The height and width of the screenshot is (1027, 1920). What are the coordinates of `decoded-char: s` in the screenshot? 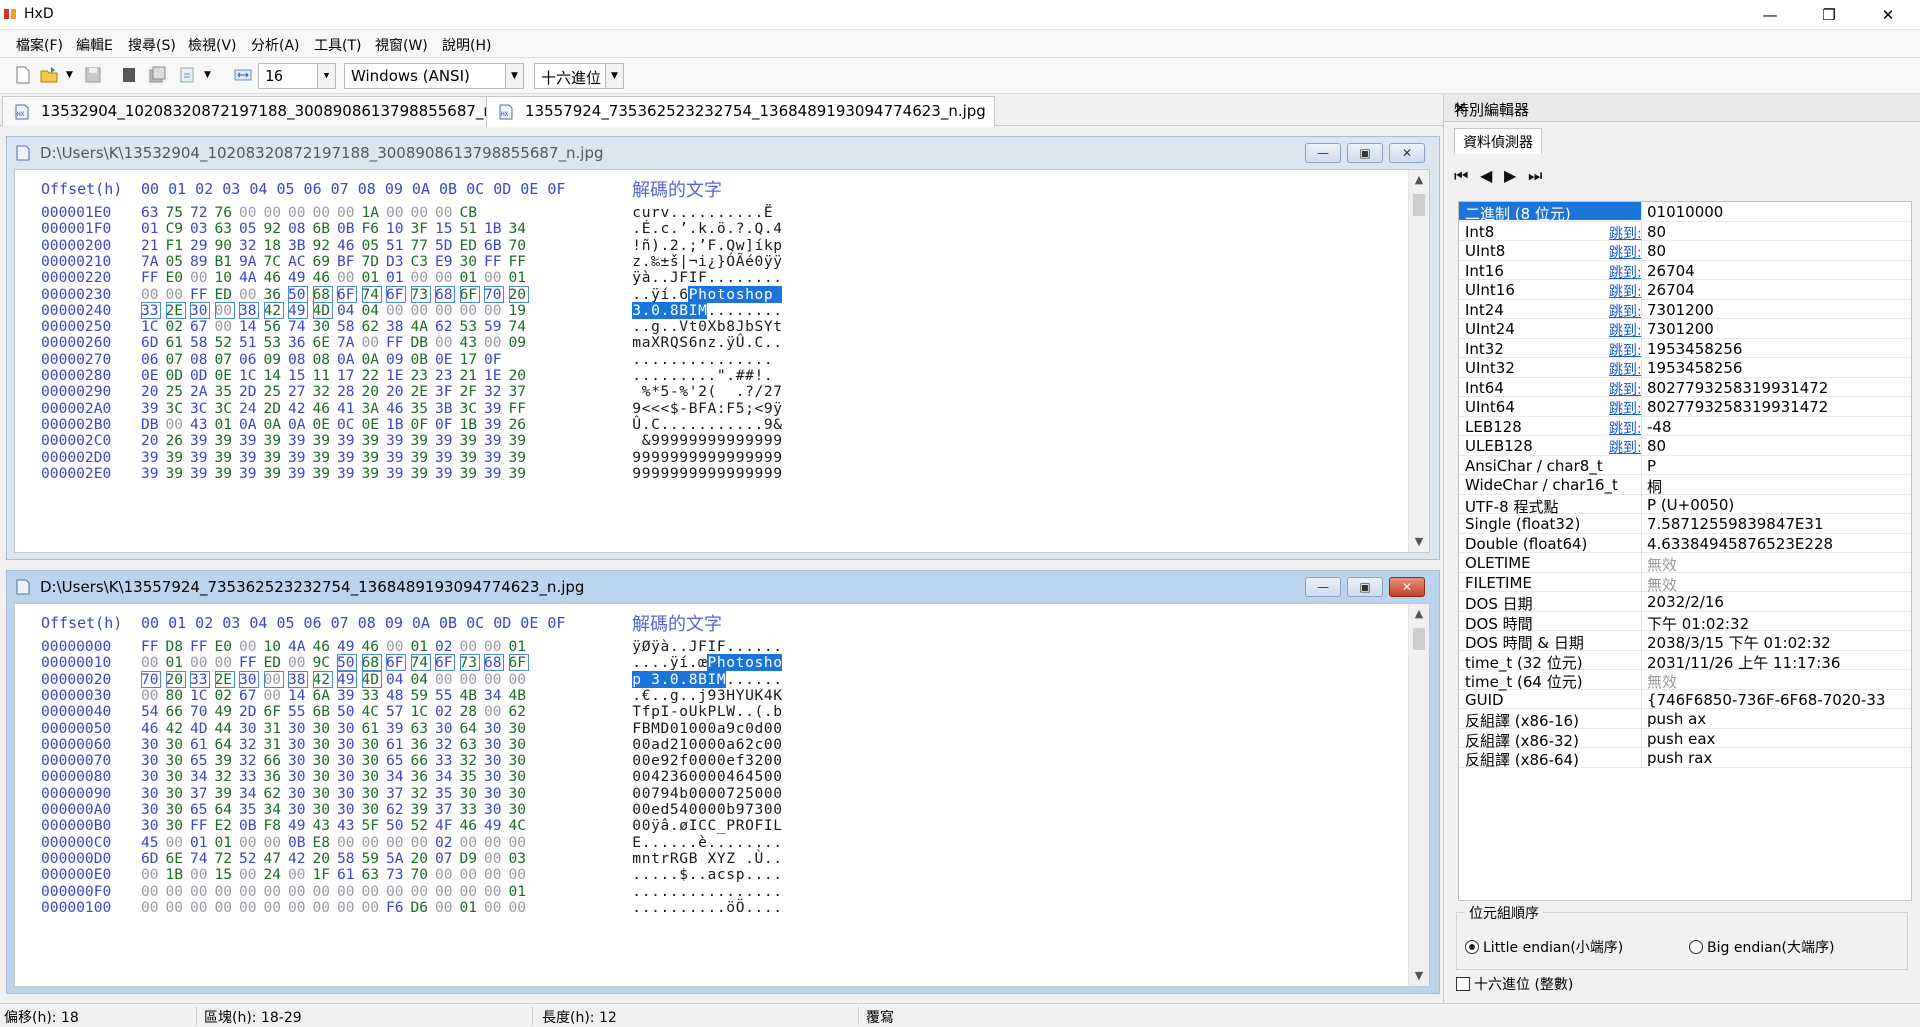 It's located at (759, 663).